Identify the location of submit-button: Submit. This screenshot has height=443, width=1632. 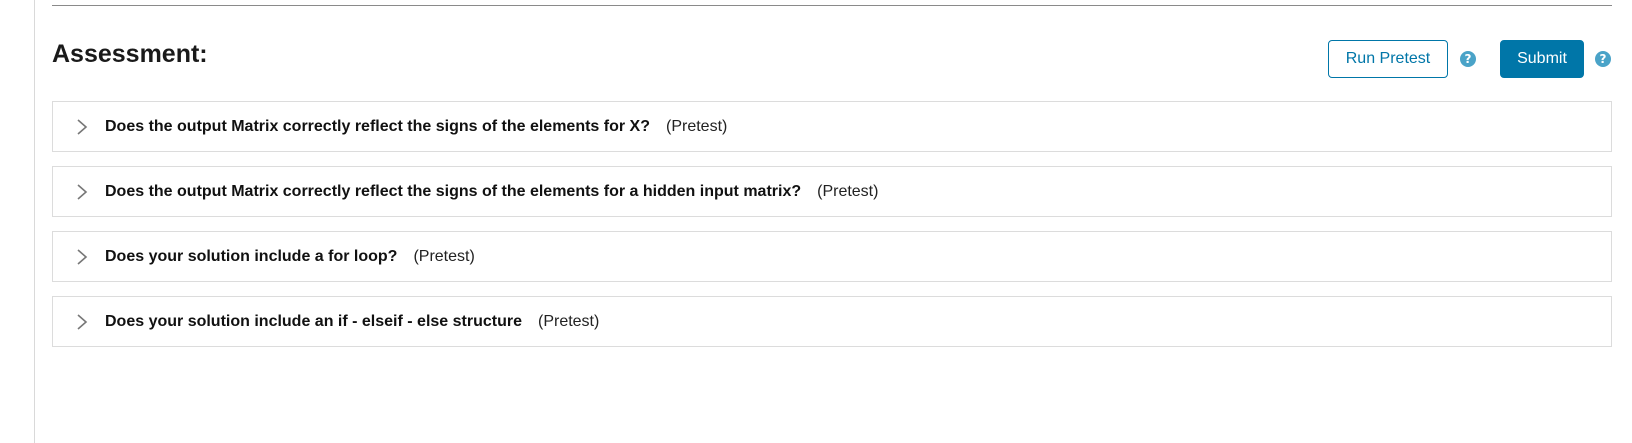
(1542, 59).